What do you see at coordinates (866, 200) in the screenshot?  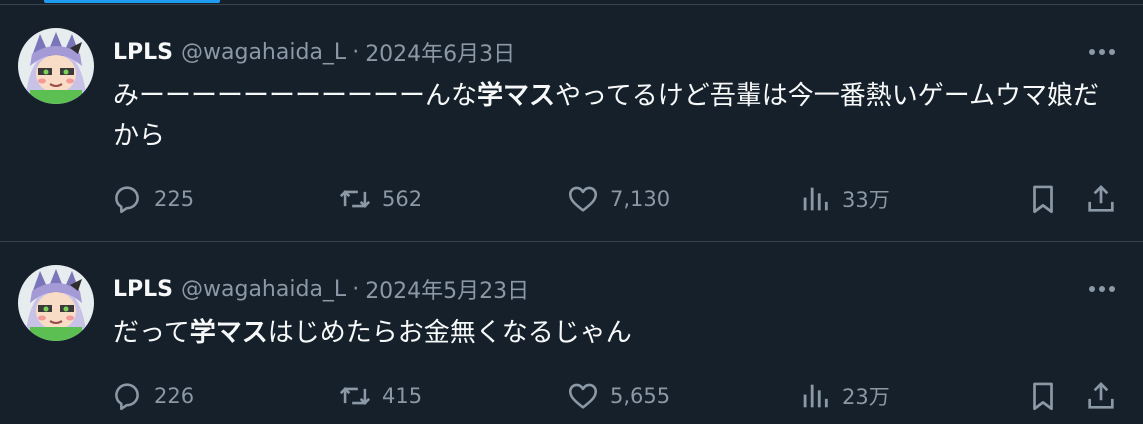 I see `views-count: 33万` at bounding box center [866, 200].